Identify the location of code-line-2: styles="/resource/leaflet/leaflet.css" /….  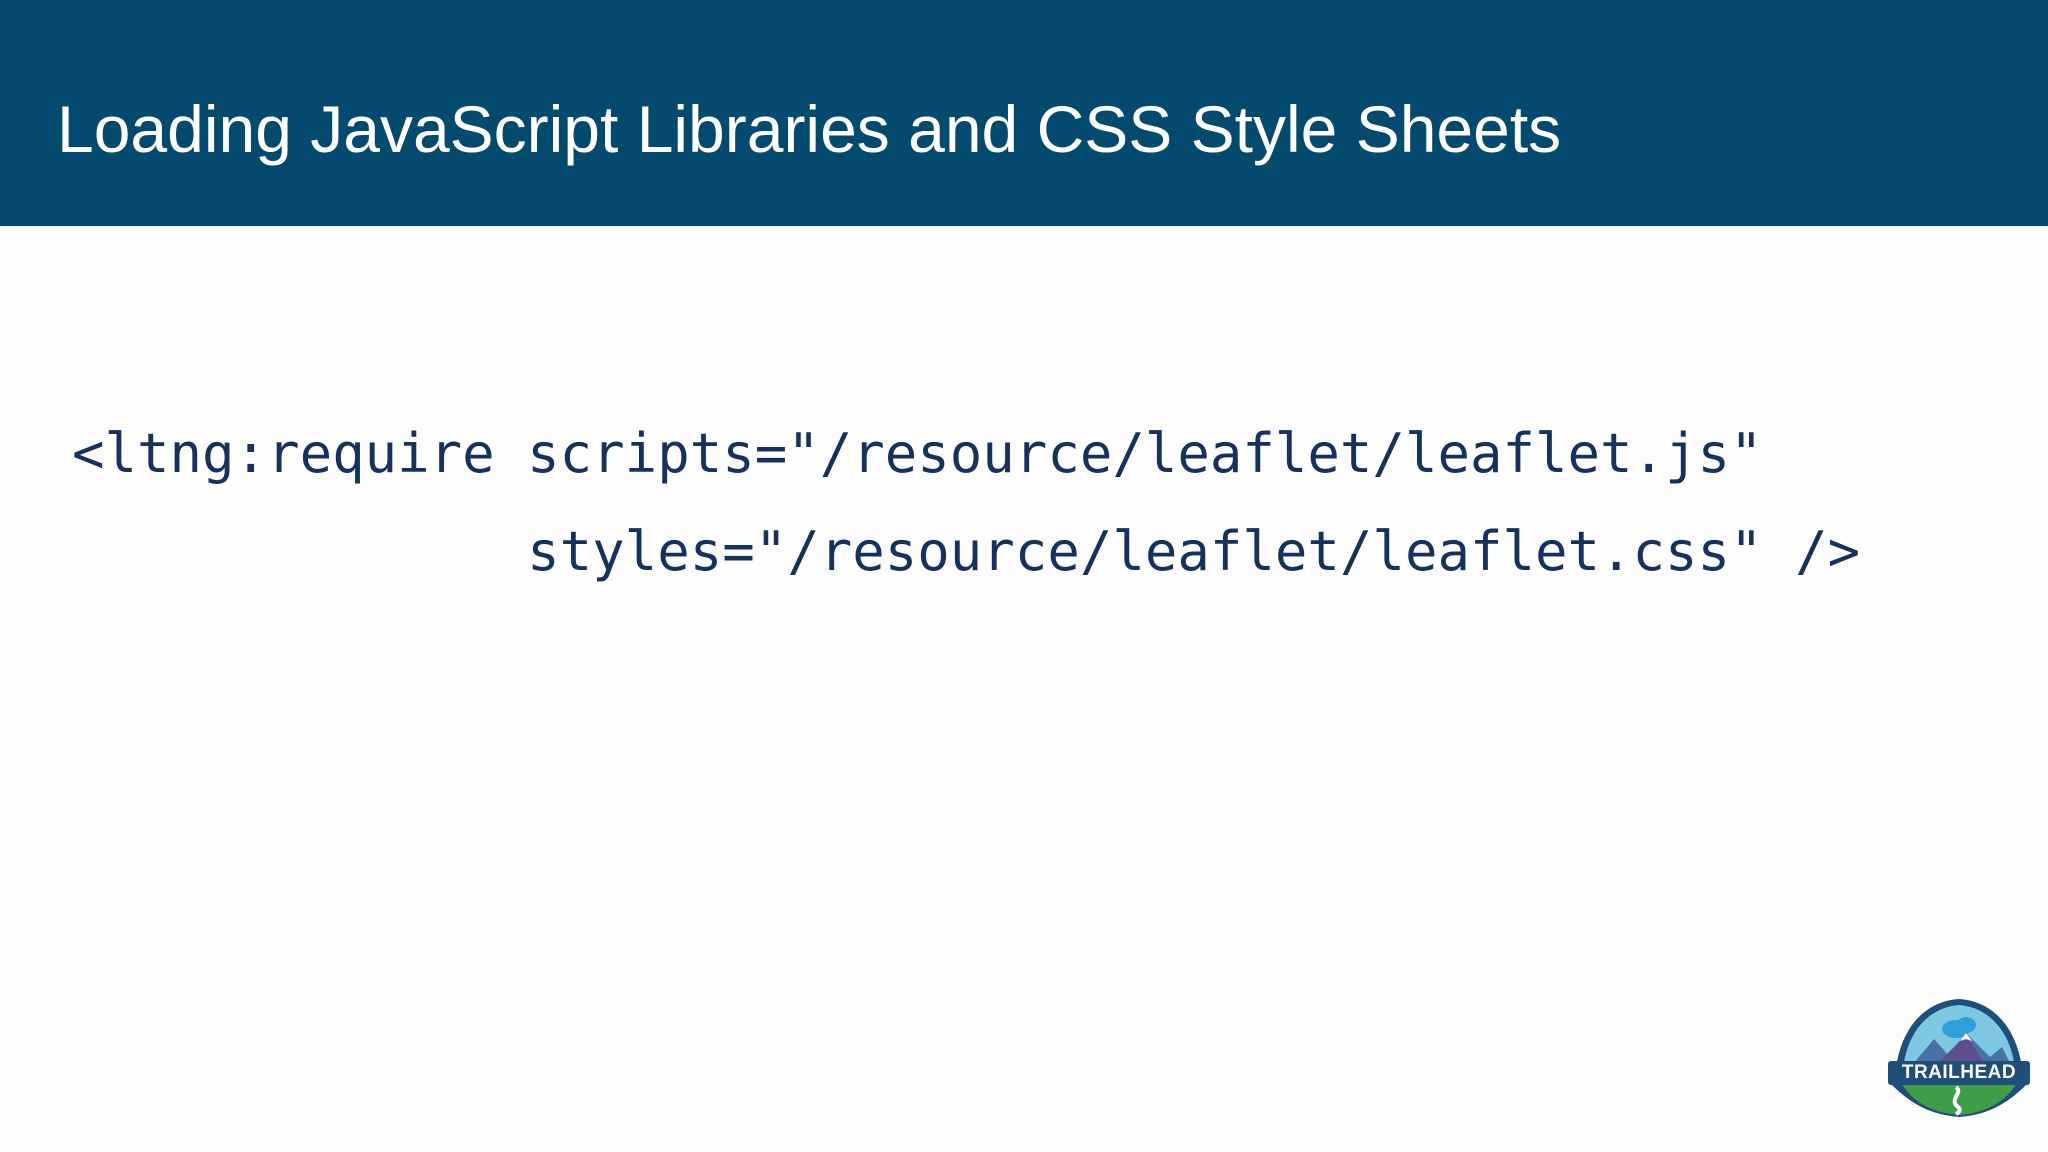
(966, 551).